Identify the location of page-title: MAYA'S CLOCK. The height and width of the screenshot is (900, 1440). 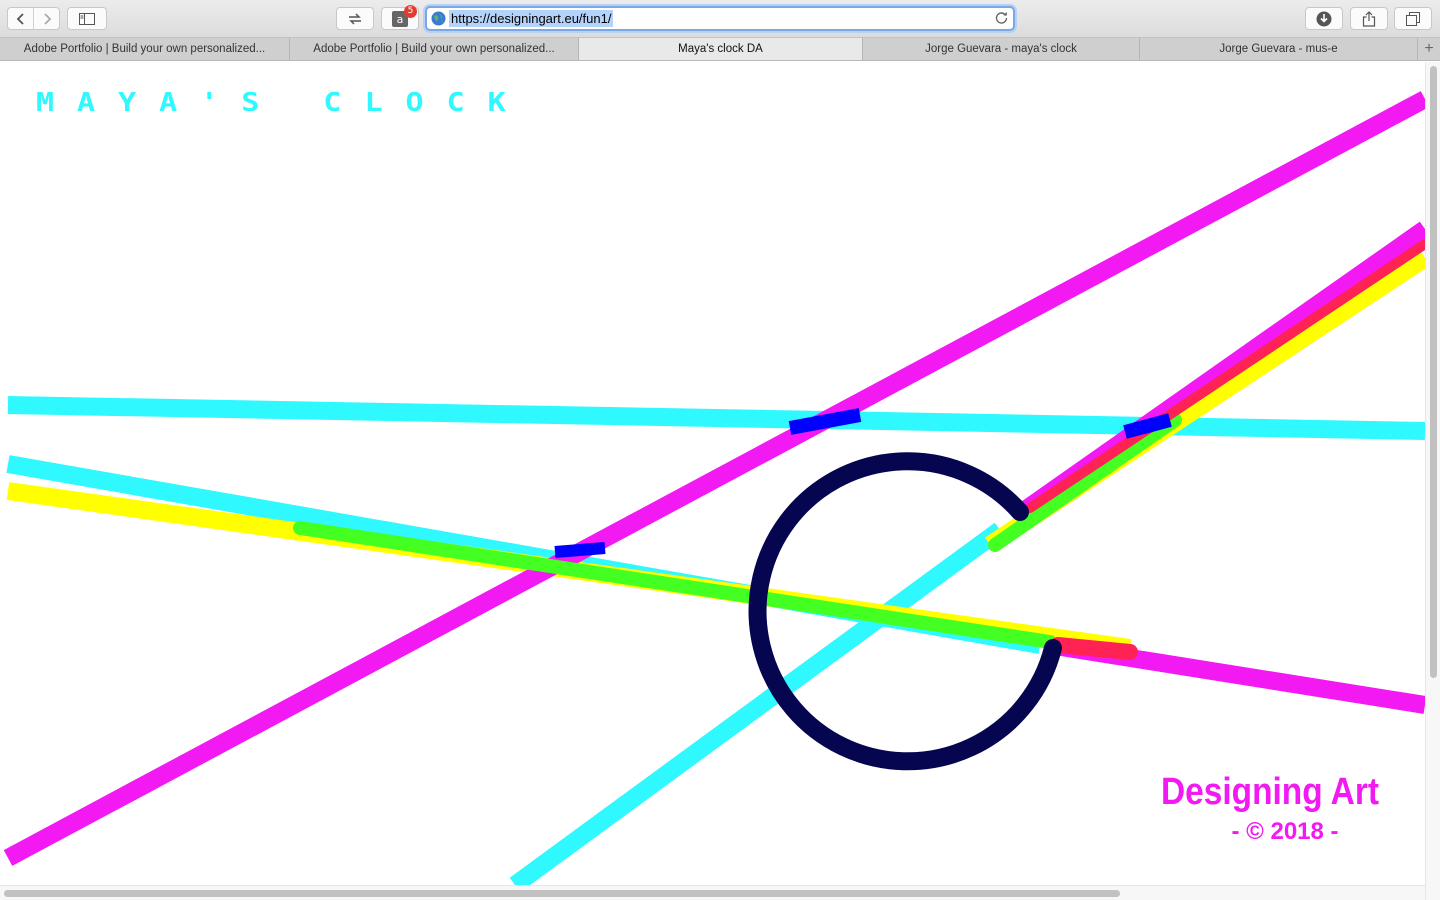
(282, 103).